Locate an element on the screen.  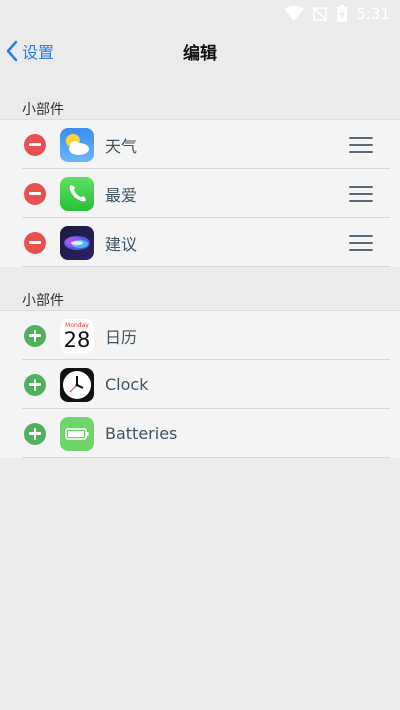
item-label: Batteries is located at coordinates (141, 433).